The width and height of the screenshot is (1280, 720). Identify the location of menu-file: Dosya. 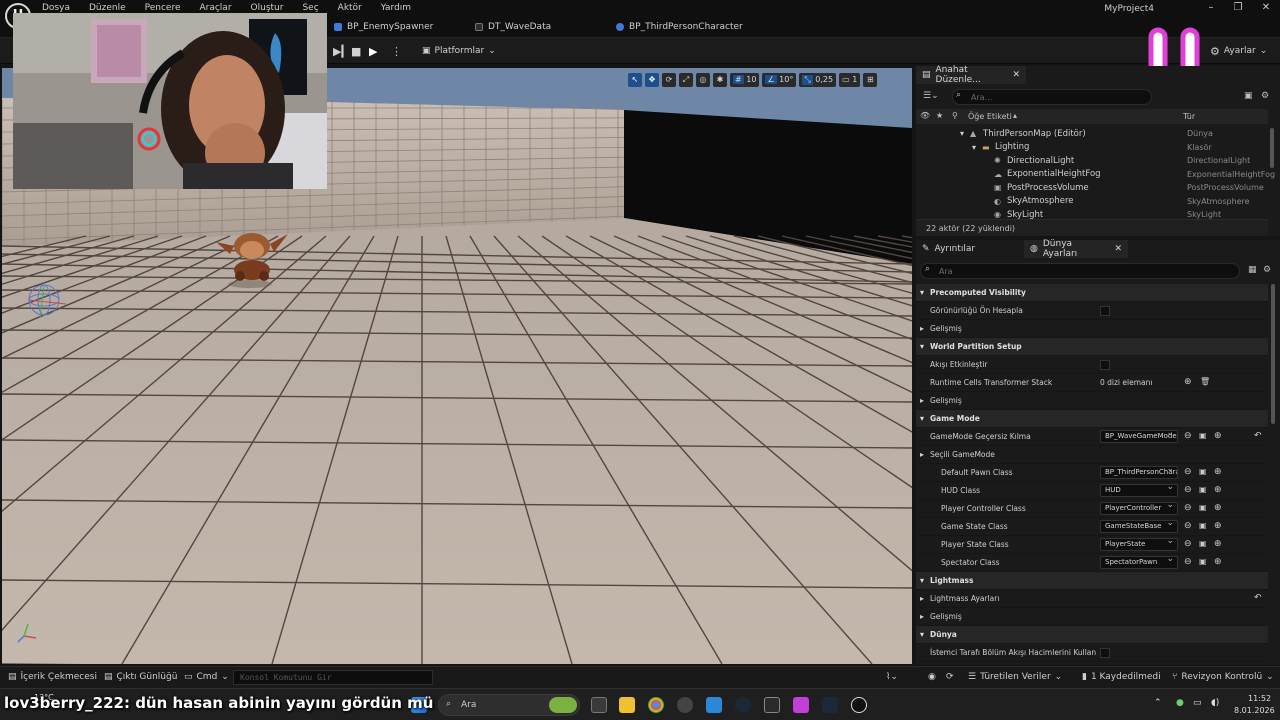
(56, 8).